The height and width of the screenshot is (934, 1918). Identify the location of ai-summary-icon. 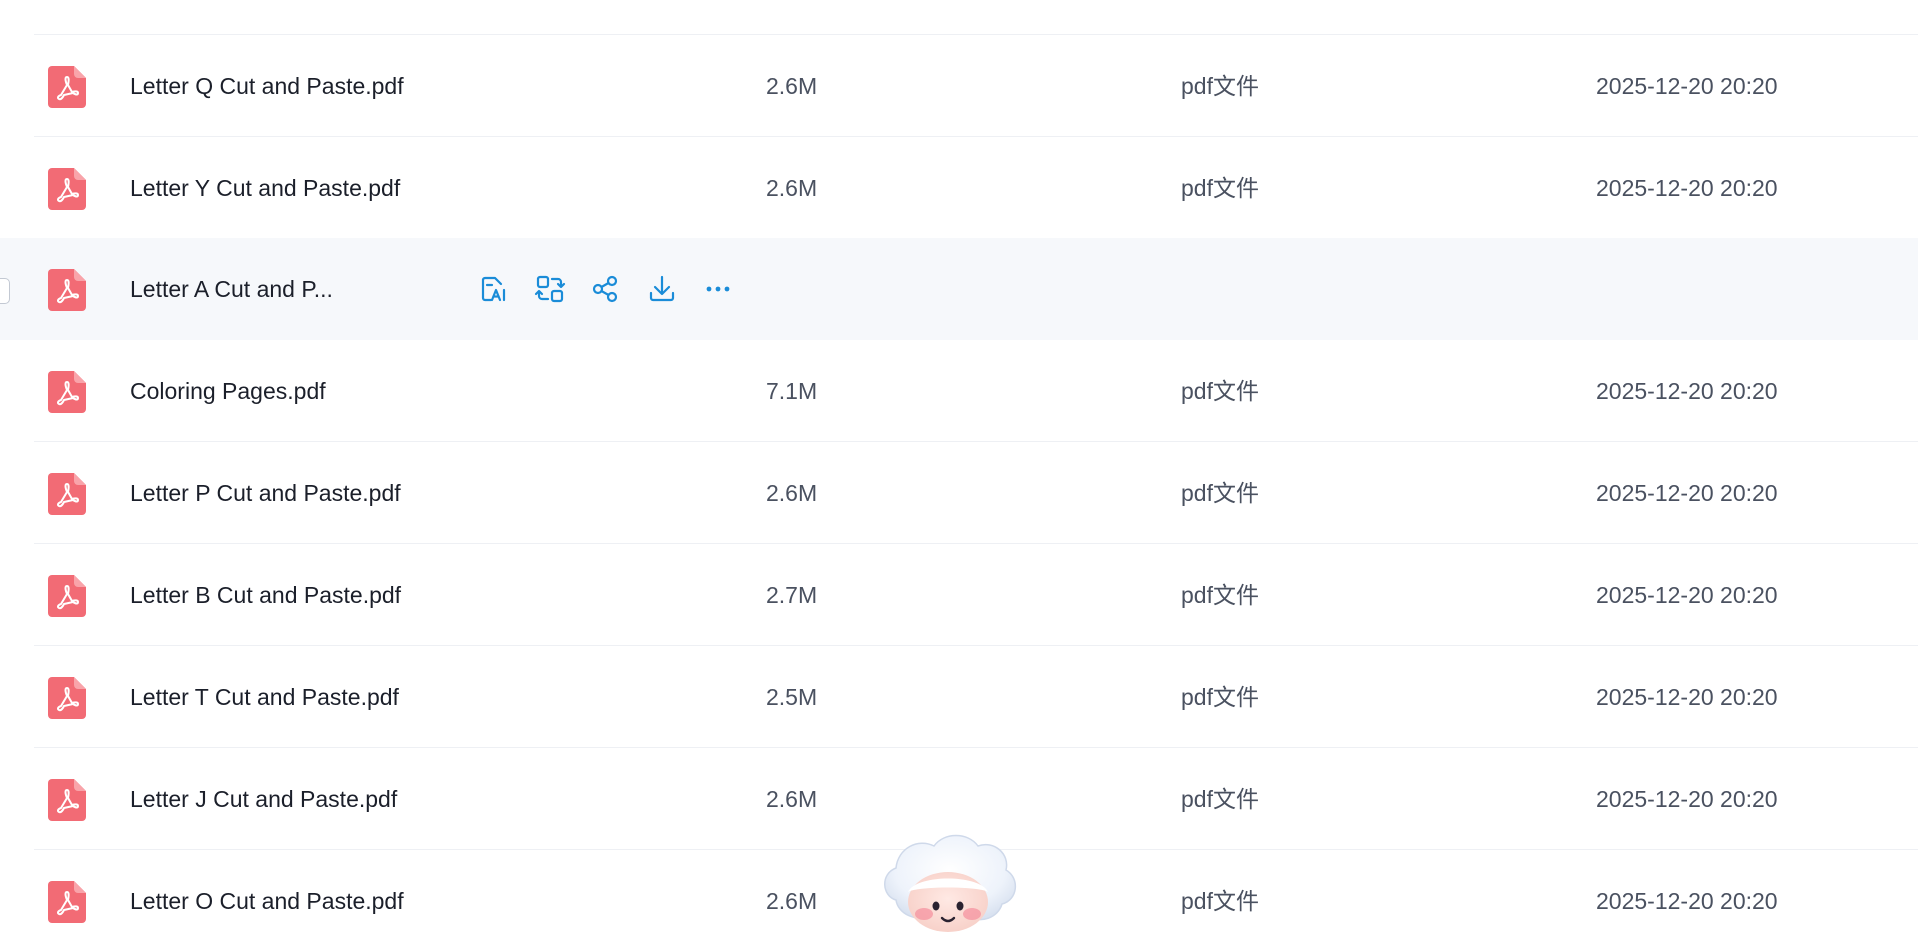
(494, 289).